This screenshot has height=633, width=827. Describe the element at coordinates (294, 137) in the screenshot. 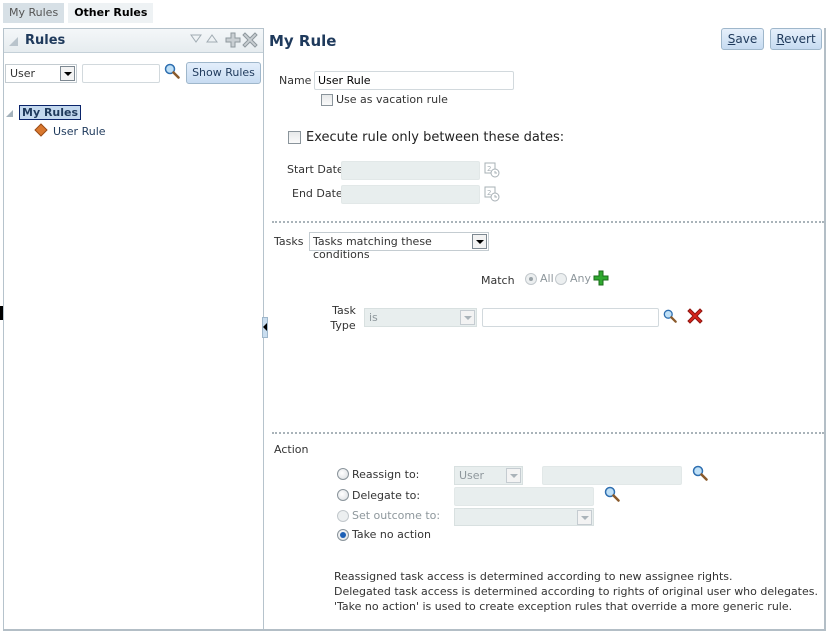

I see `execute-dates-checkbox` at that location.